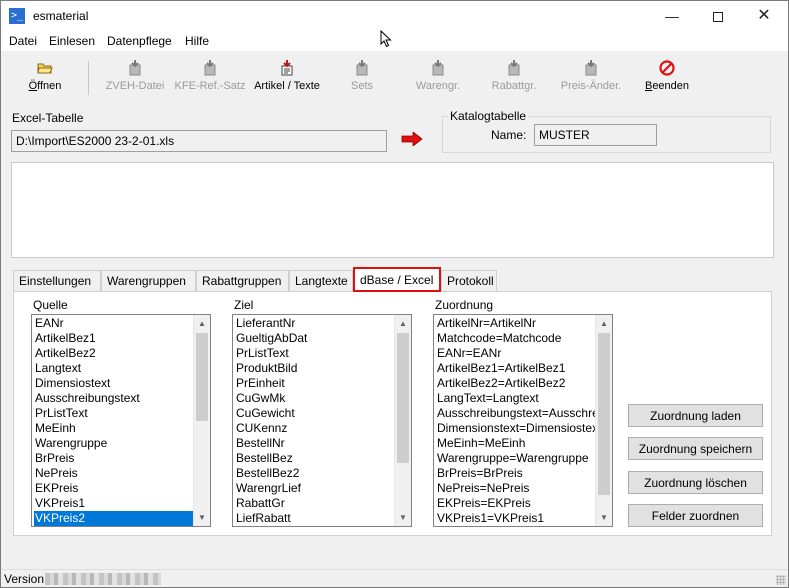  What do you see at coordinates (210, 79) in the screenshot?
I see `kfe-ref-button: KFE-Ref.-Satz` at bounding box center [210, 79].